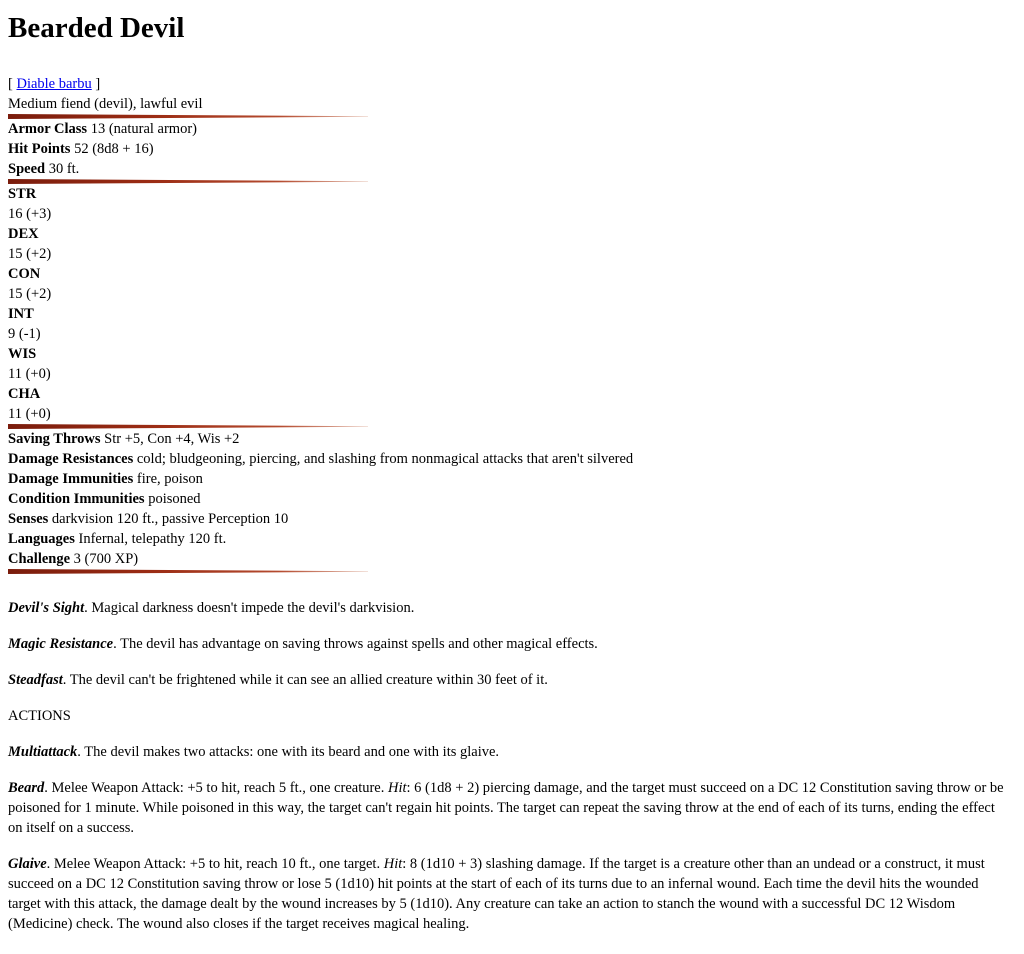  What do you see at coordinates (172, 499) in the screenshot?
I see `condition-immunities-value: poisoned` at bounding box center [172, 499].